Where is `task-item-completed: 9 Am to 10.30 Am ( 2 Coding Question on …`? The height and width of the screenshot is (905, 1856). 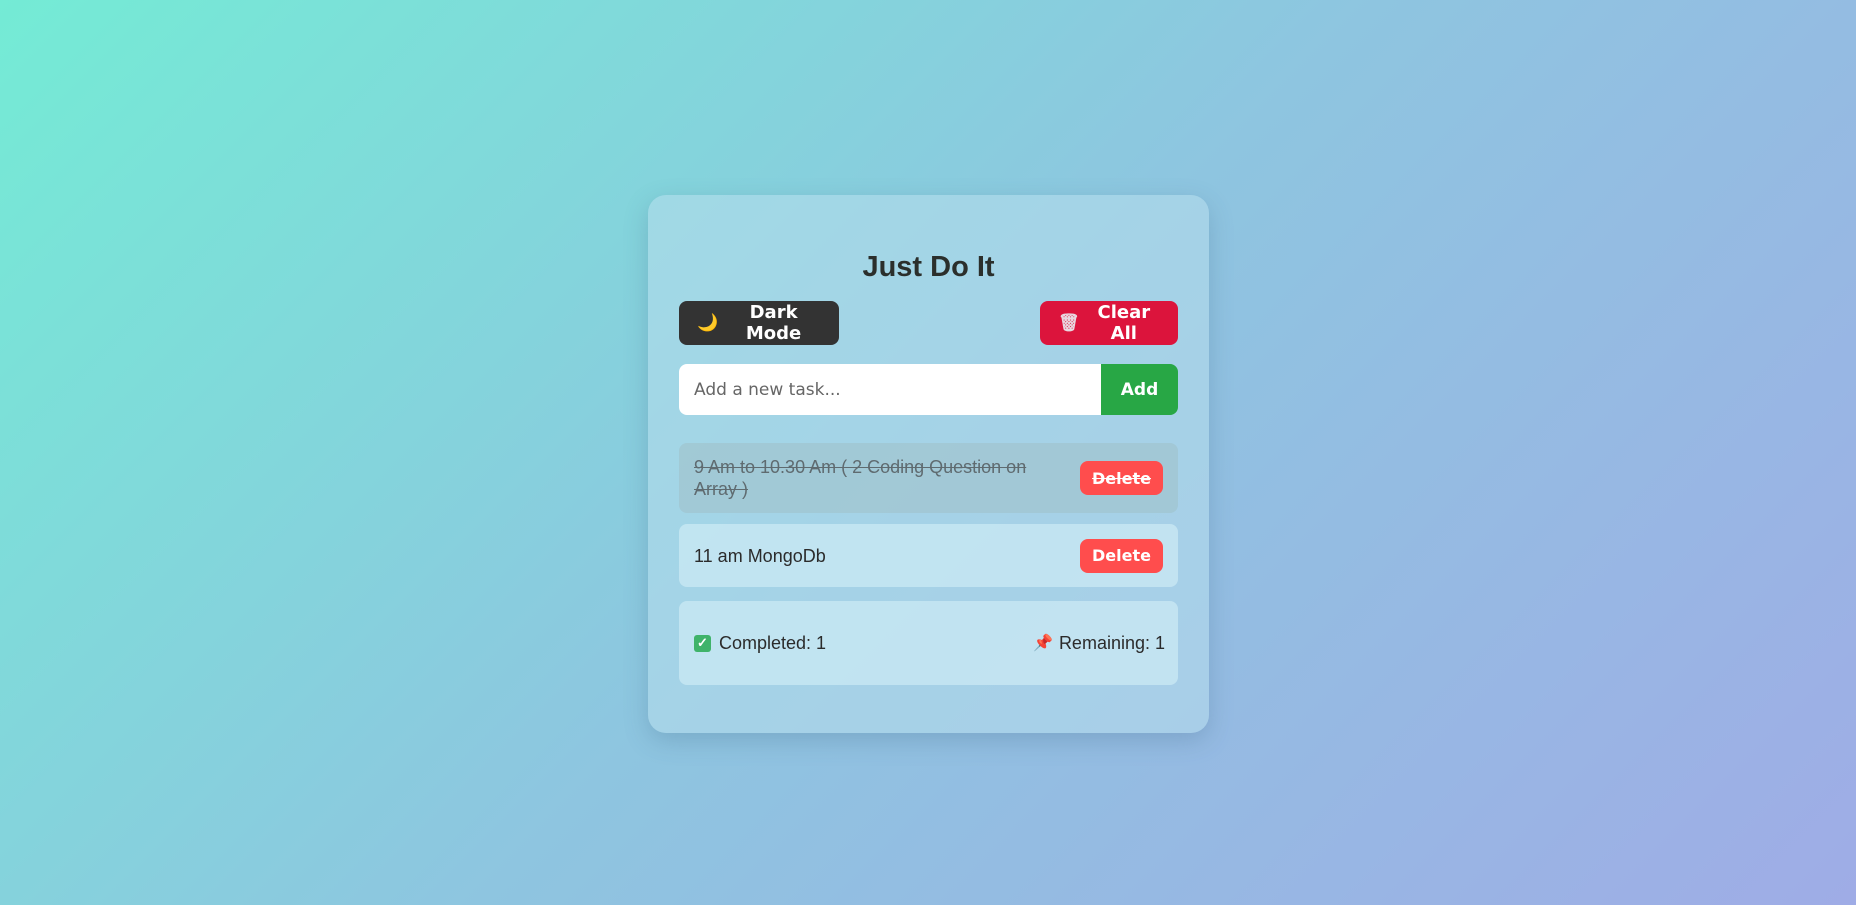 task-item-completed: 9 Am to 10.30 Am ( 2 Coding Question on … is located at coordinates (928, 478).